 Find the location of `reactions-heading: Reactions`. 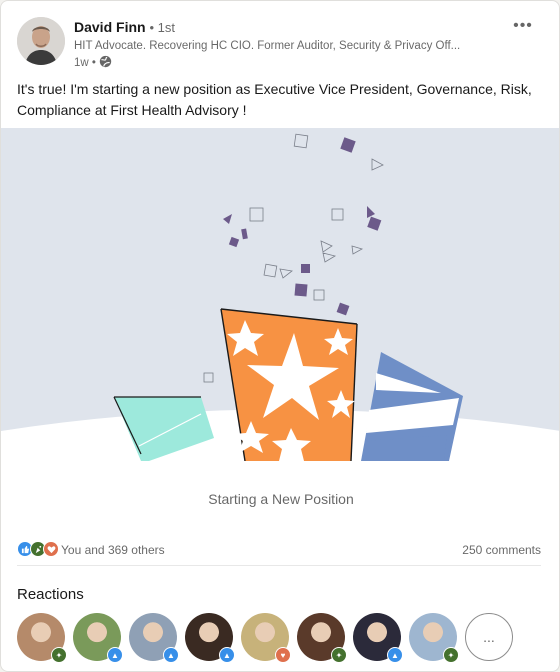

reactions-heading: Reactions is located at coordinates (50, 594).